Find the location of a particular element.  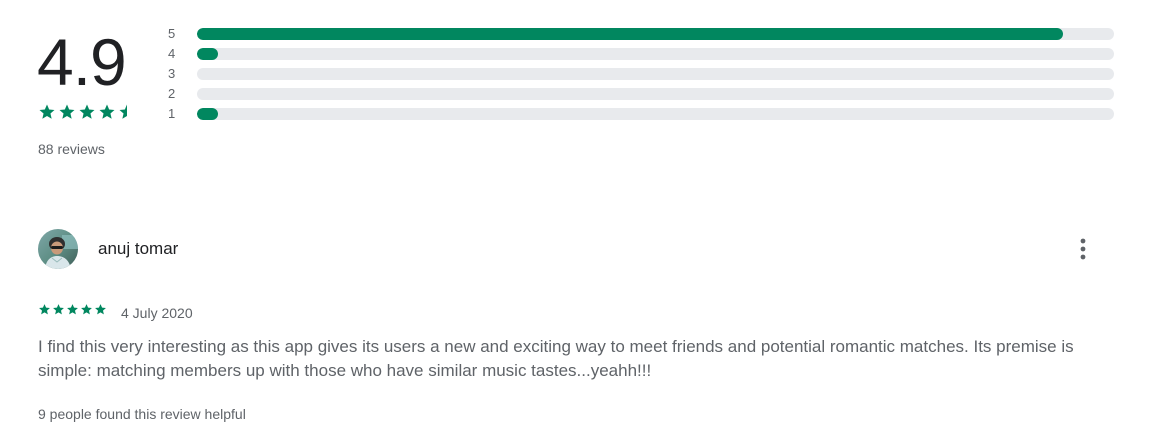

helpful-count: 9 people found this review helpful is located at coordinates (142, 414).